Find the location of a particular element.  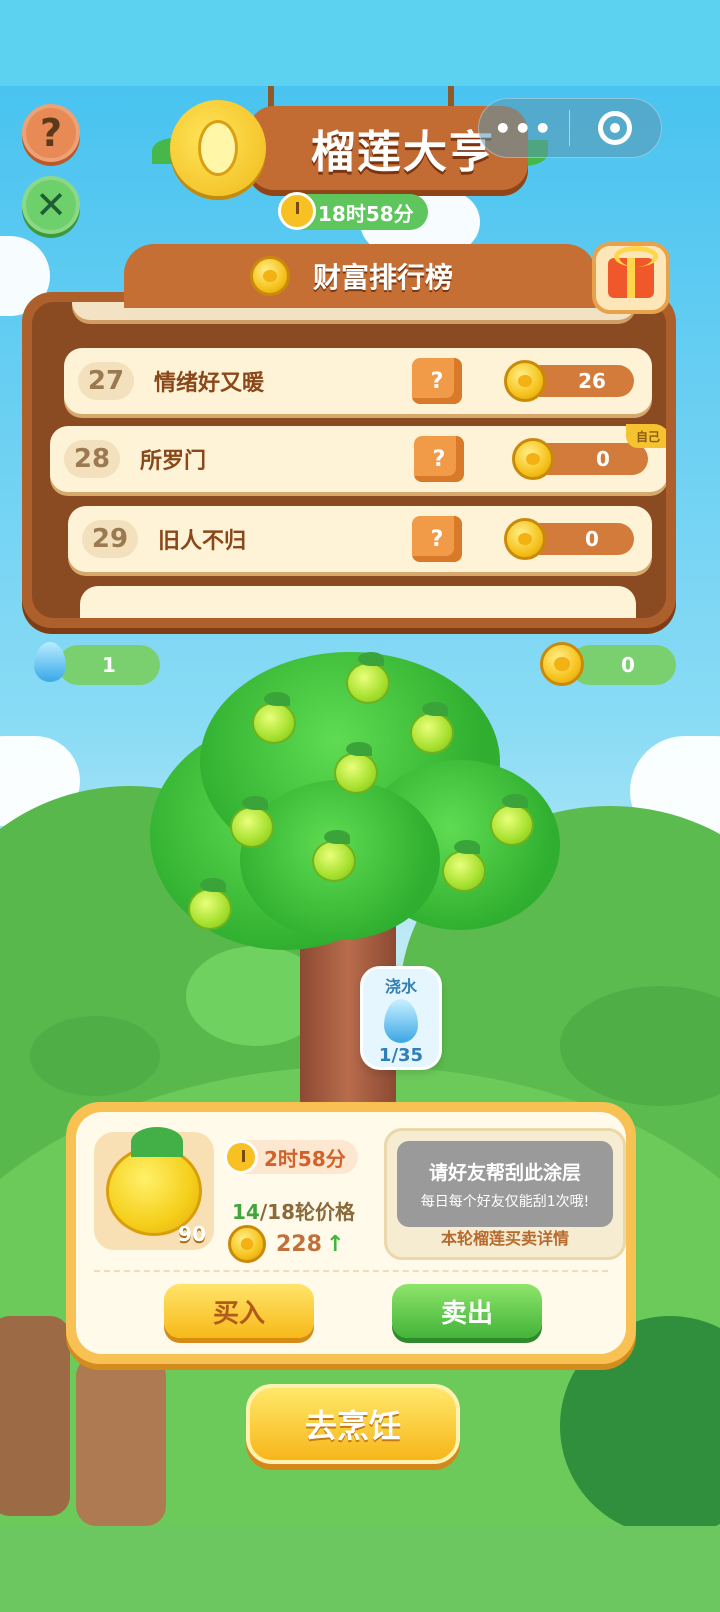

price-round: 14/18轮价格 is located at coordinates (293, 1210).